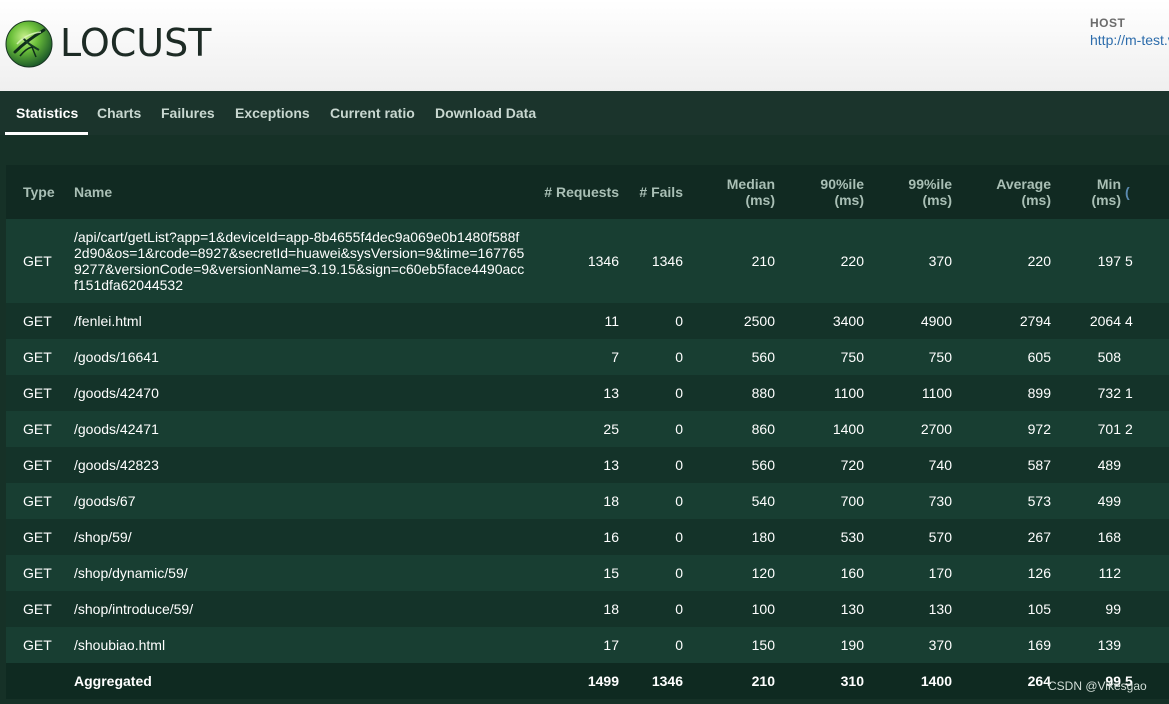 This screenshot has width=1169, height=704. I want to click on cell-median: 120, so click(729, 573).